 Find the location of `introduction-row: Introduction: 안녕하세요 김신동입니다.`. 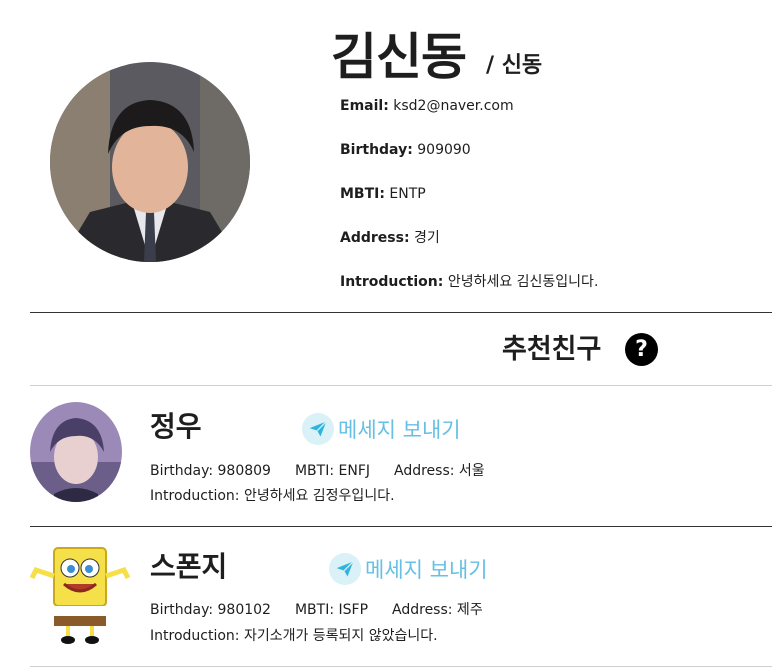

introduction-row: Introduction: 안녕하세요 김신동입니다. is located at coordinates (469, 282).